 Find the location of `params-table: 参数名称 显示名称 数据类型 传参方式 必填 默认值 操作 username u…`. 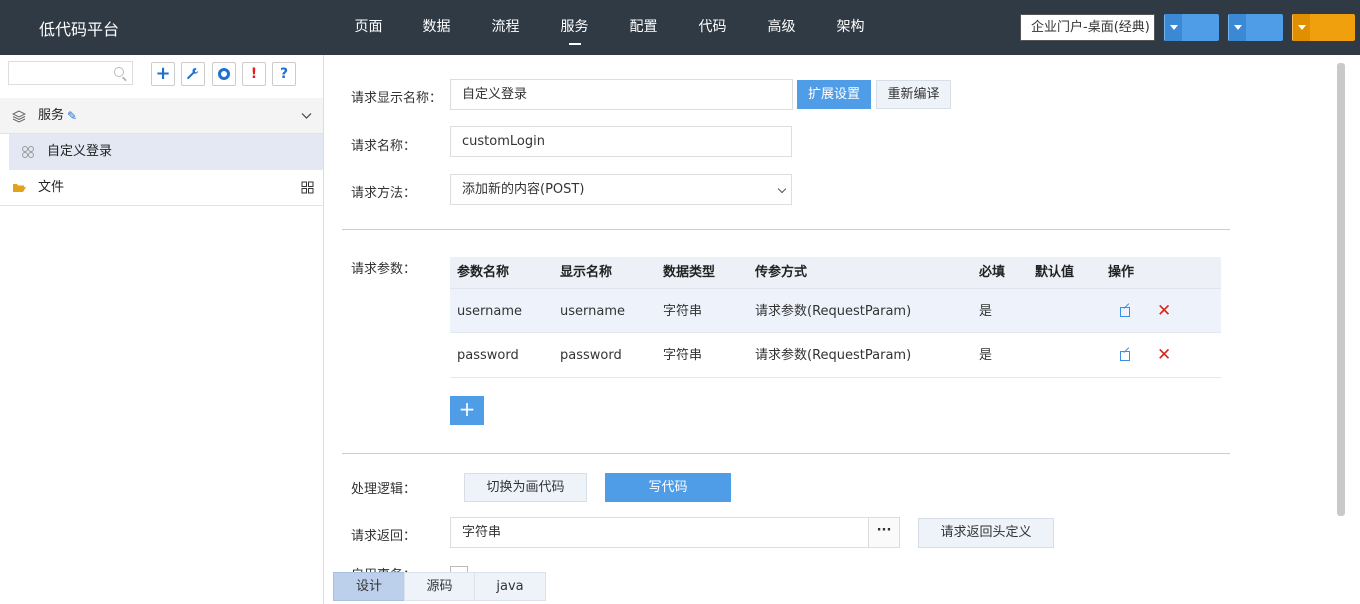

params-table: 参数名称 显示名称 数据类型 传参方式 必填 默认值 操作 username u… is located at coordinates (835, 317).